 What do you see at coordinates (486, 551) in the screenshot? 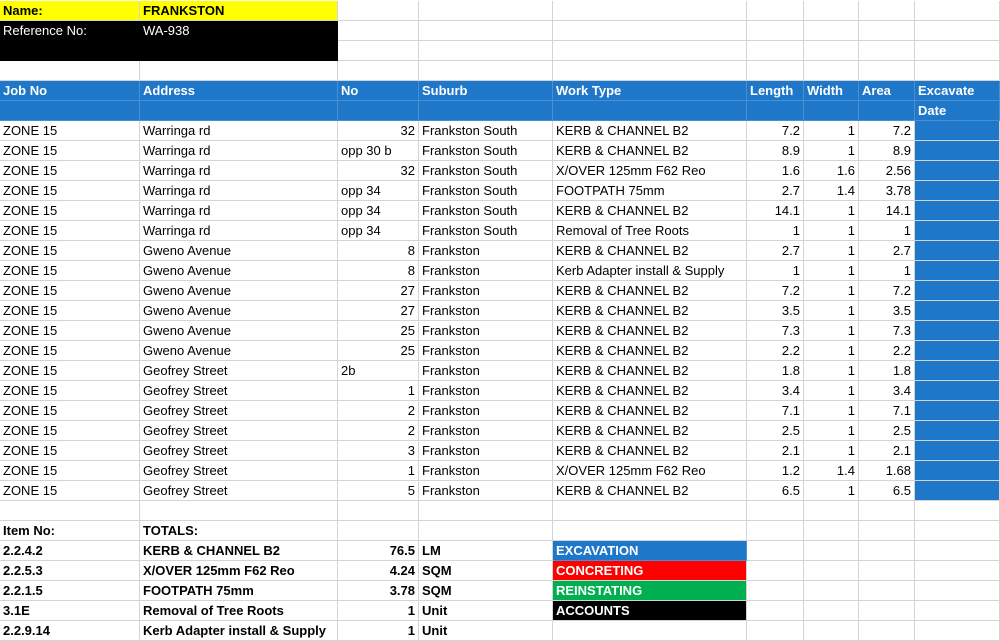
I see `total-item-unit: LM` at bounding box center [486, 551].